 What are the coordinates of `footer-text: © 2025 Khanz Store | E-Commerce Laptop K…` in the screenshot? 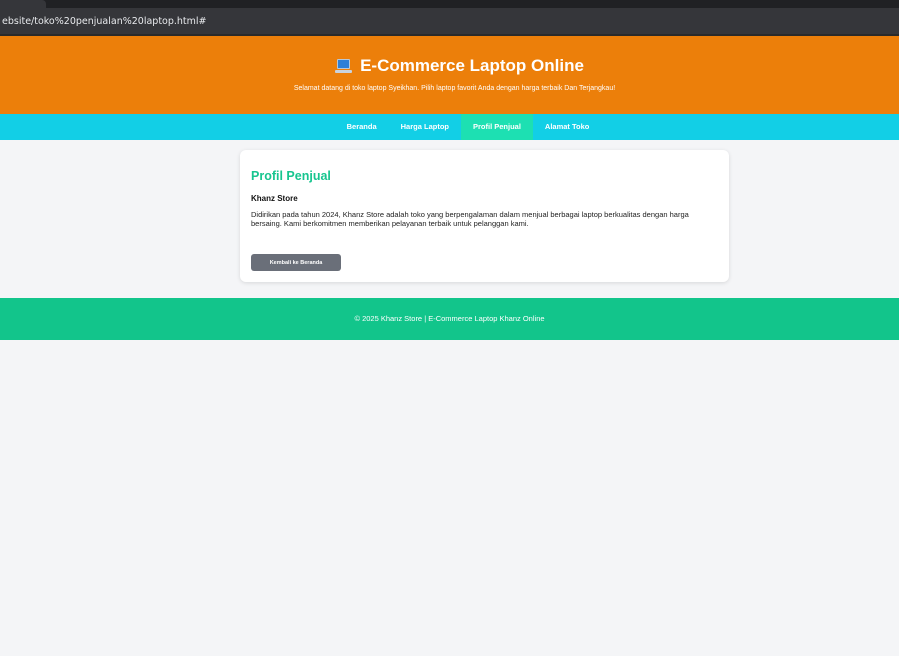 It's located at (449, 318).